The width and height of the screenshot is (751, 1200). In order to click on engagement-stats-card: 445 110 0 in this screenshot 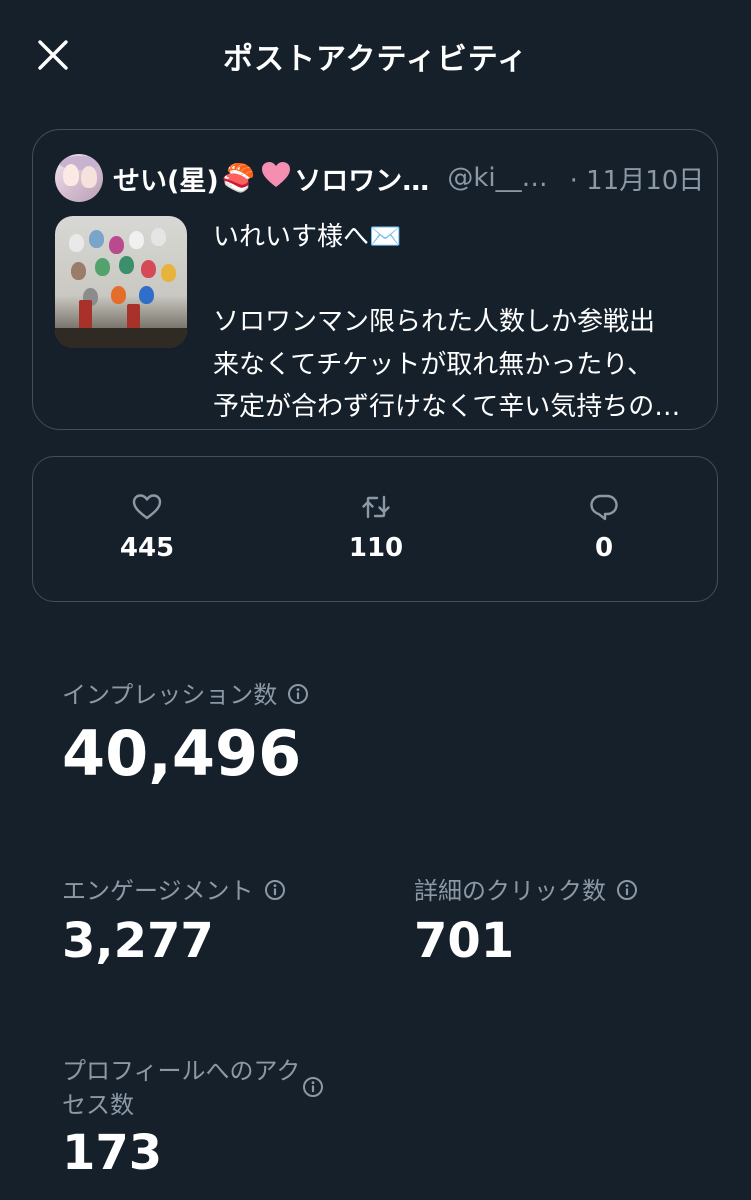, I will do `click(375, 529)`.